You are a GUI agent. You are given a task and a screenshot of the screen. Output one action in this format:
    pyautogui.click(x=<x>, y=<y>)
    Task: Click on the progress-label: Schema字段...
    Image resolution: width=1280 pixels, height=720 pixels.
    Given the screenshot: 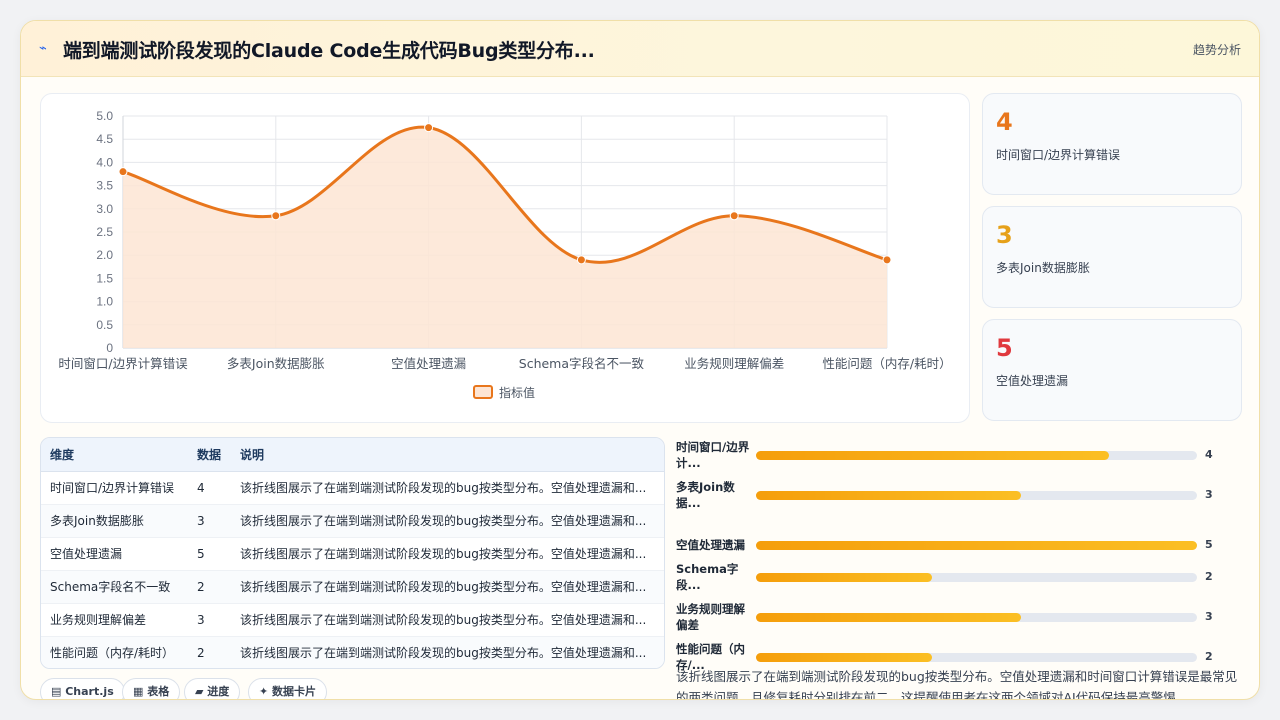 What is the action you would take?
    pyautogui.click(x=707, y=577)
    